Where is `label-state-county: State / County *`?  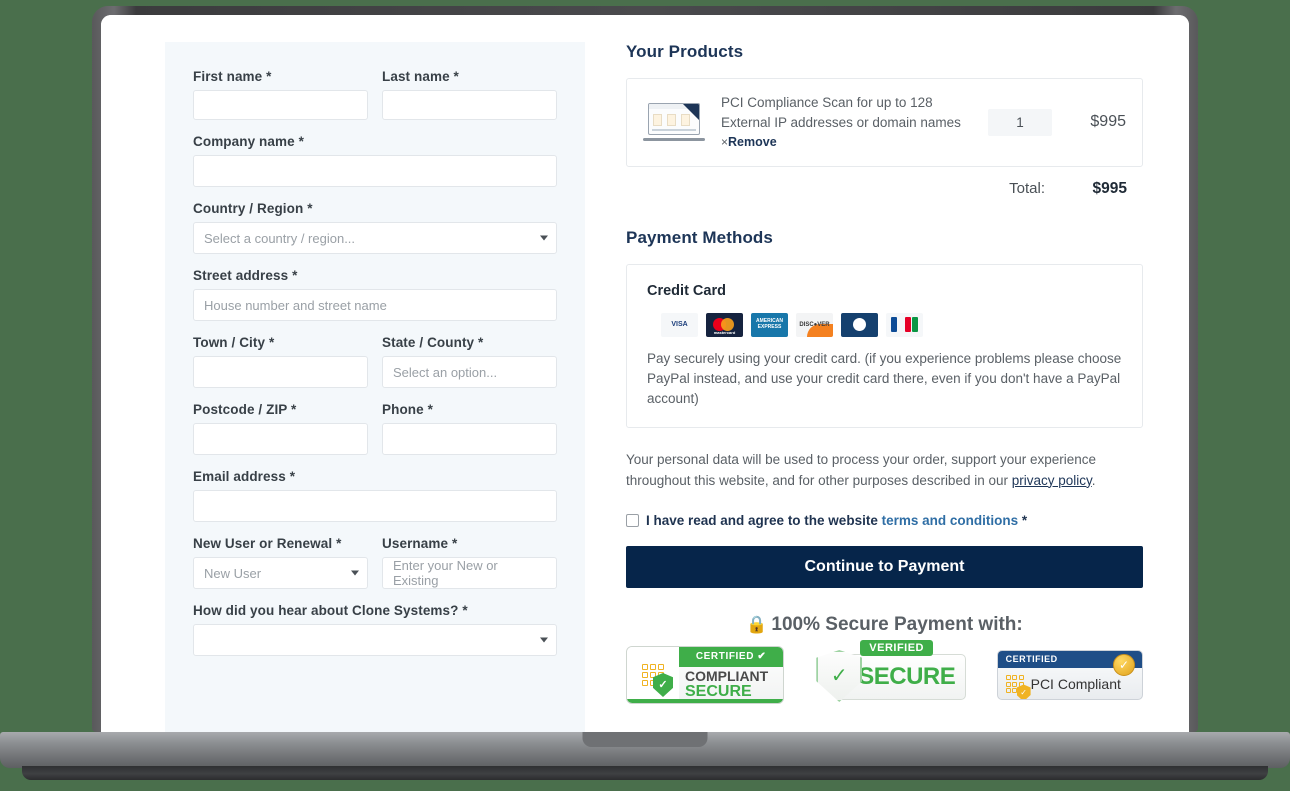 label-state-county: State / County * is located at coordinates (433, 342).